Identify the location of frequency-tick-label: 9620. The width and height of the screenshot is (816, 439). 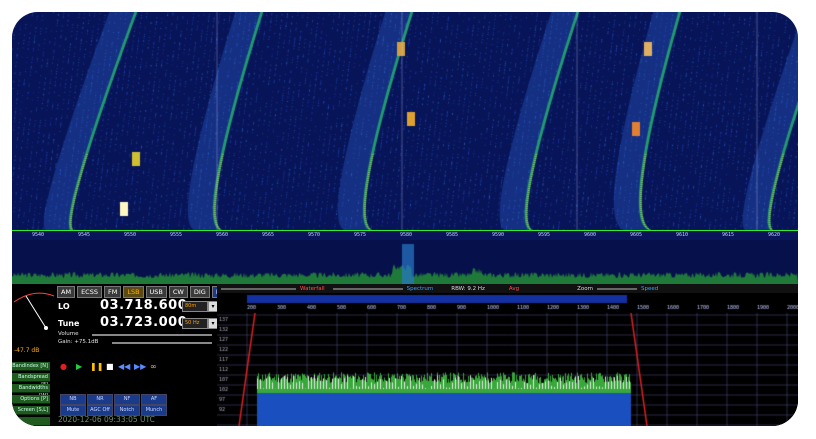
(774, 235).